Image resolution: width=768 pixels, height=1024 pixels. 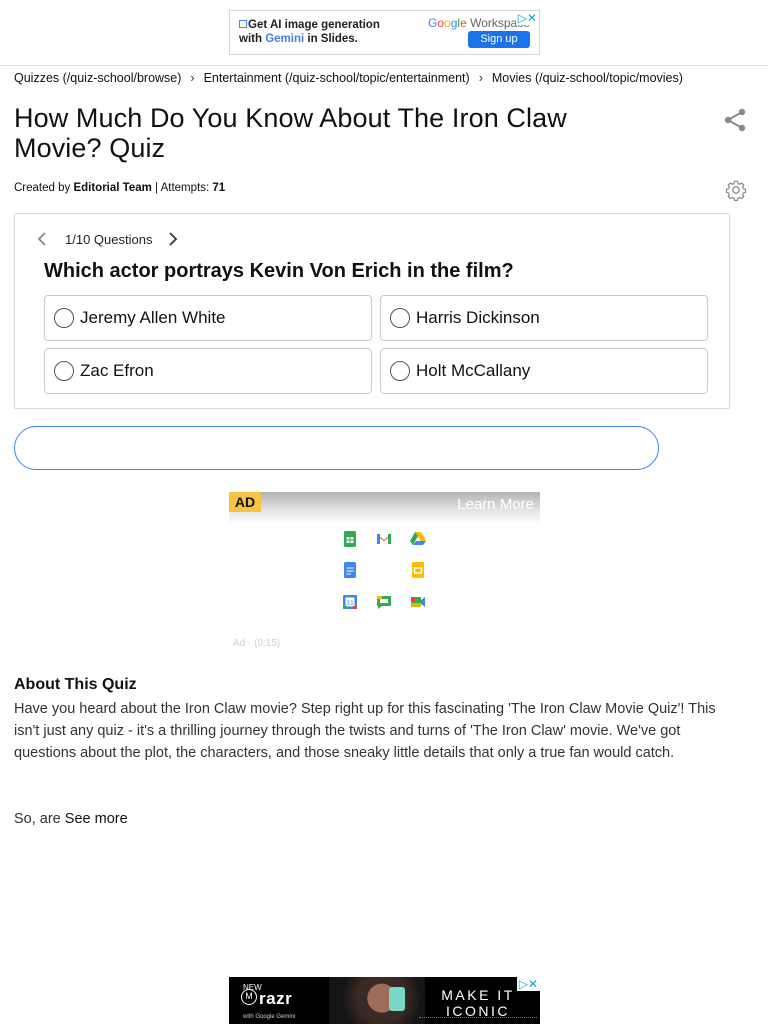 I want to click on chevron-left-icon, so click(x=42, y=239).